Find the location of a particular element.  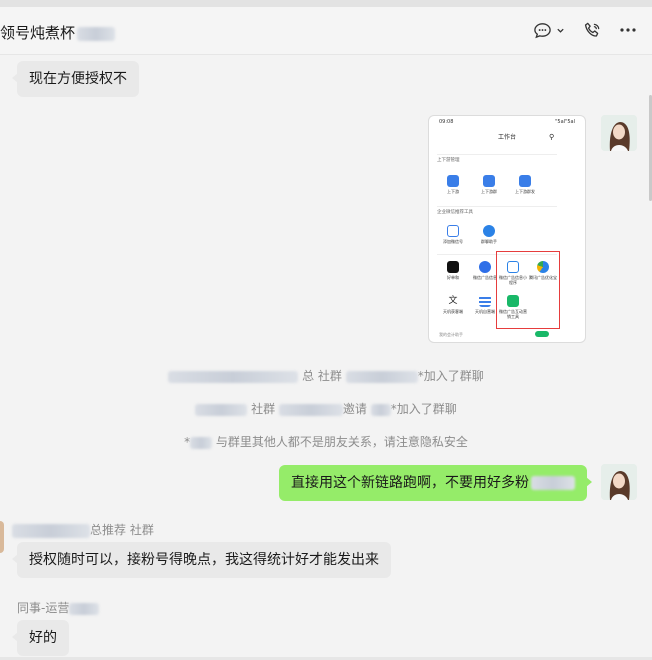

chevron-down-icon is located at coordinates (560, 30).